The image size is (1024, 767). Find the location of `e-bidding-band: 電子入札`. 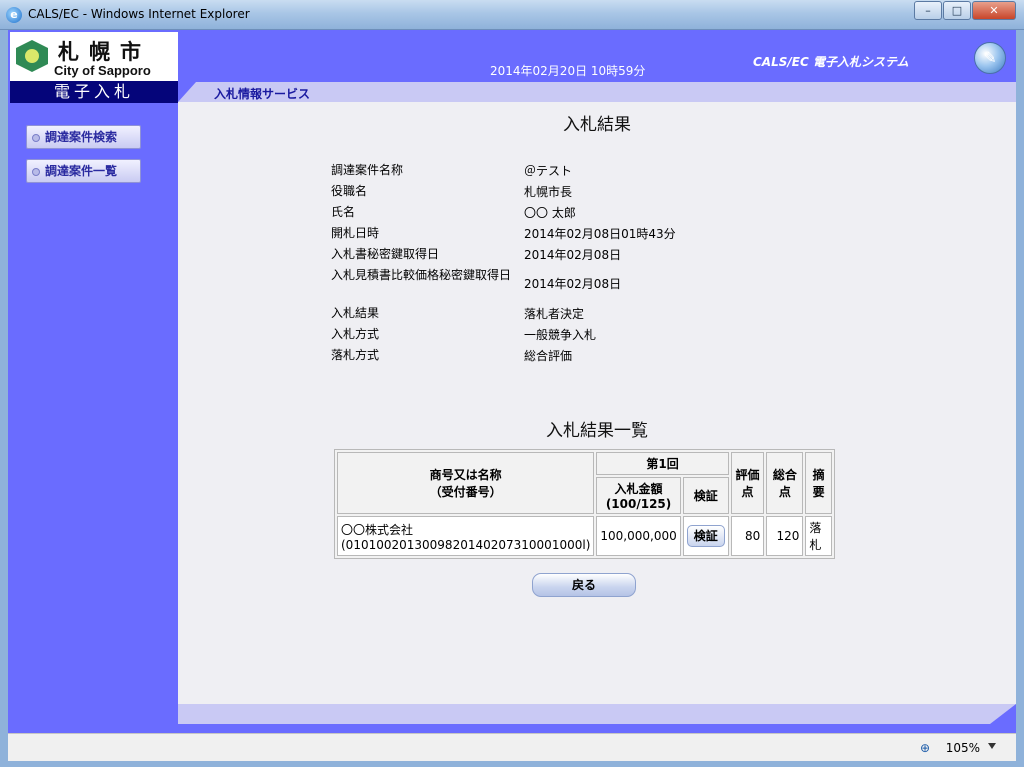

e-bidding-band: 電子入札 is located at coordinates (94, 92).